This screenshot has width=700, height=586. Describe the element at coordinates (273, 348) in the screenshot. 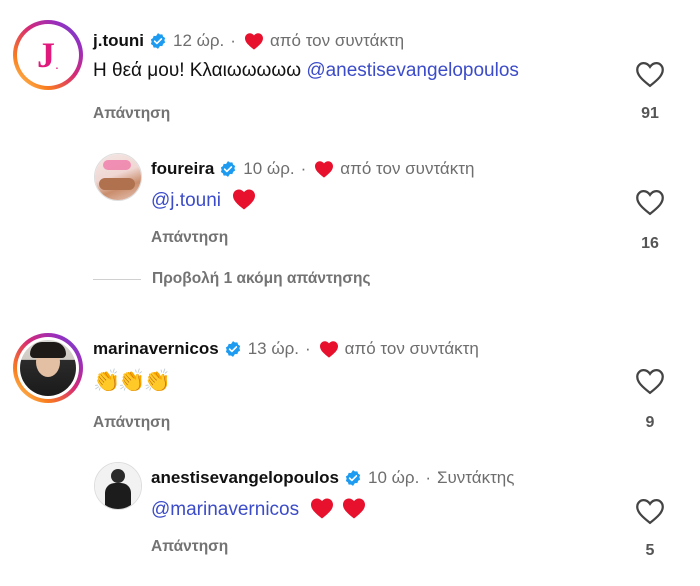

I see `comment-time: 13 ώρ.` at that location.